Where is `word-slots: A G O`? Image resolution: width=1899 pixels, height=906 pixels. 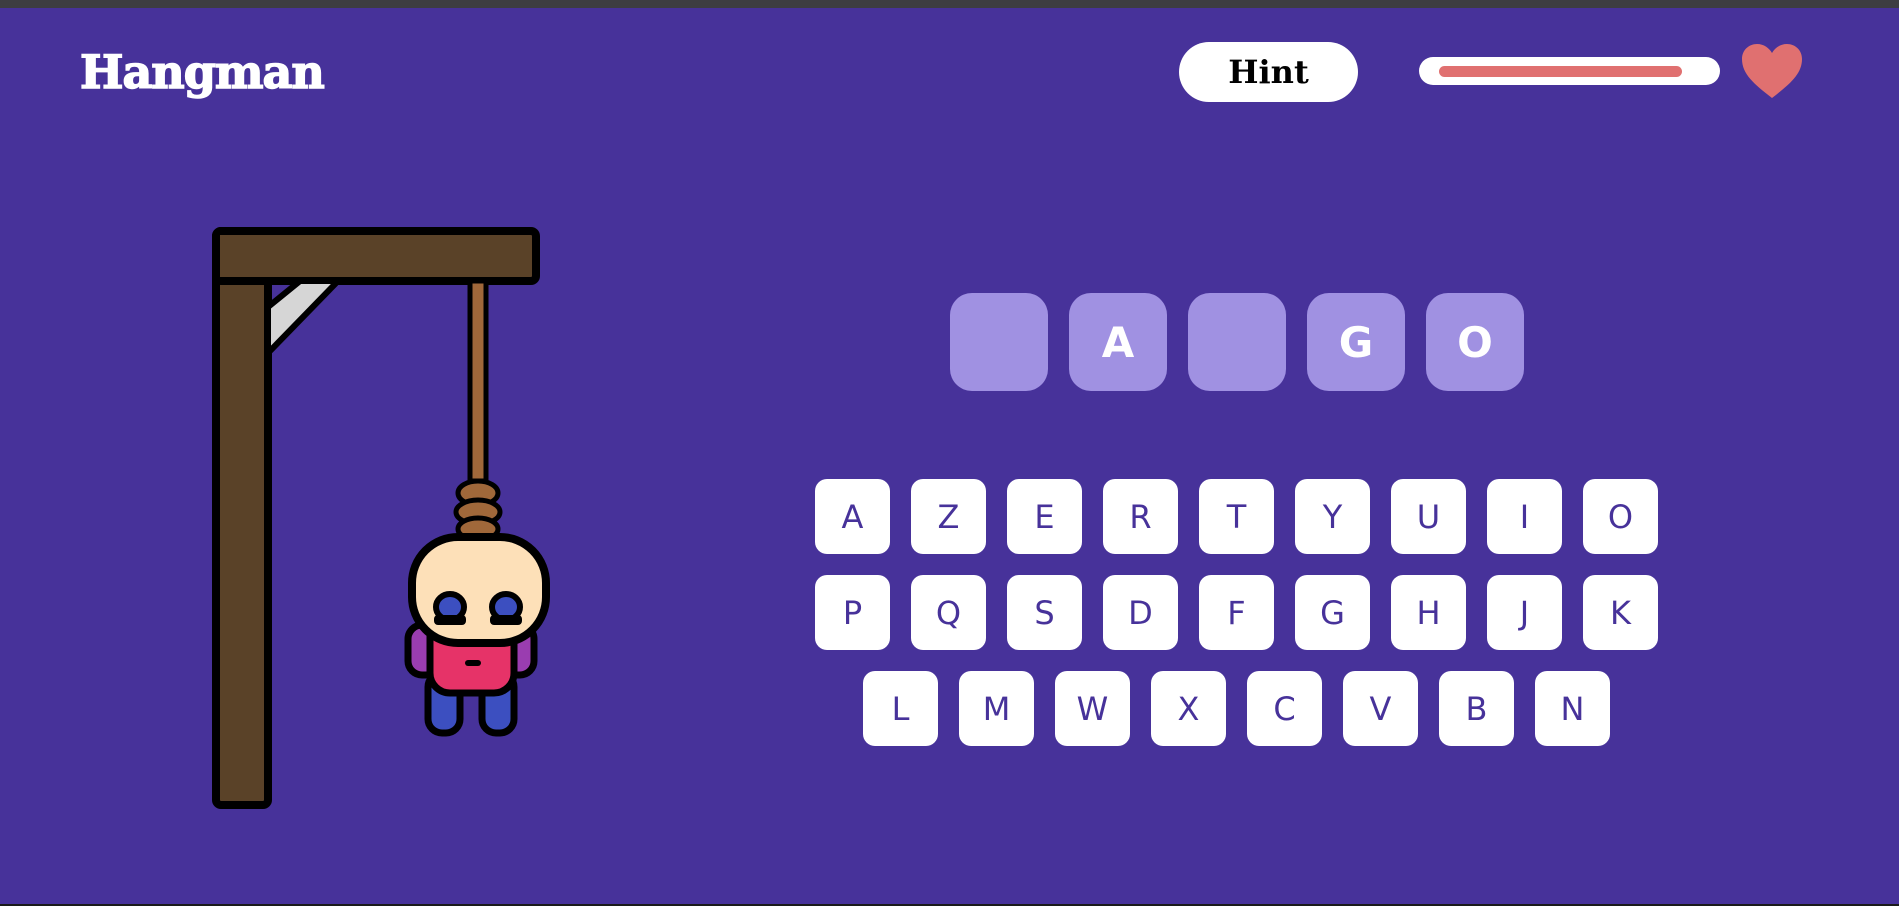 word-slots: A G O is located at coordinates (1237, 342).